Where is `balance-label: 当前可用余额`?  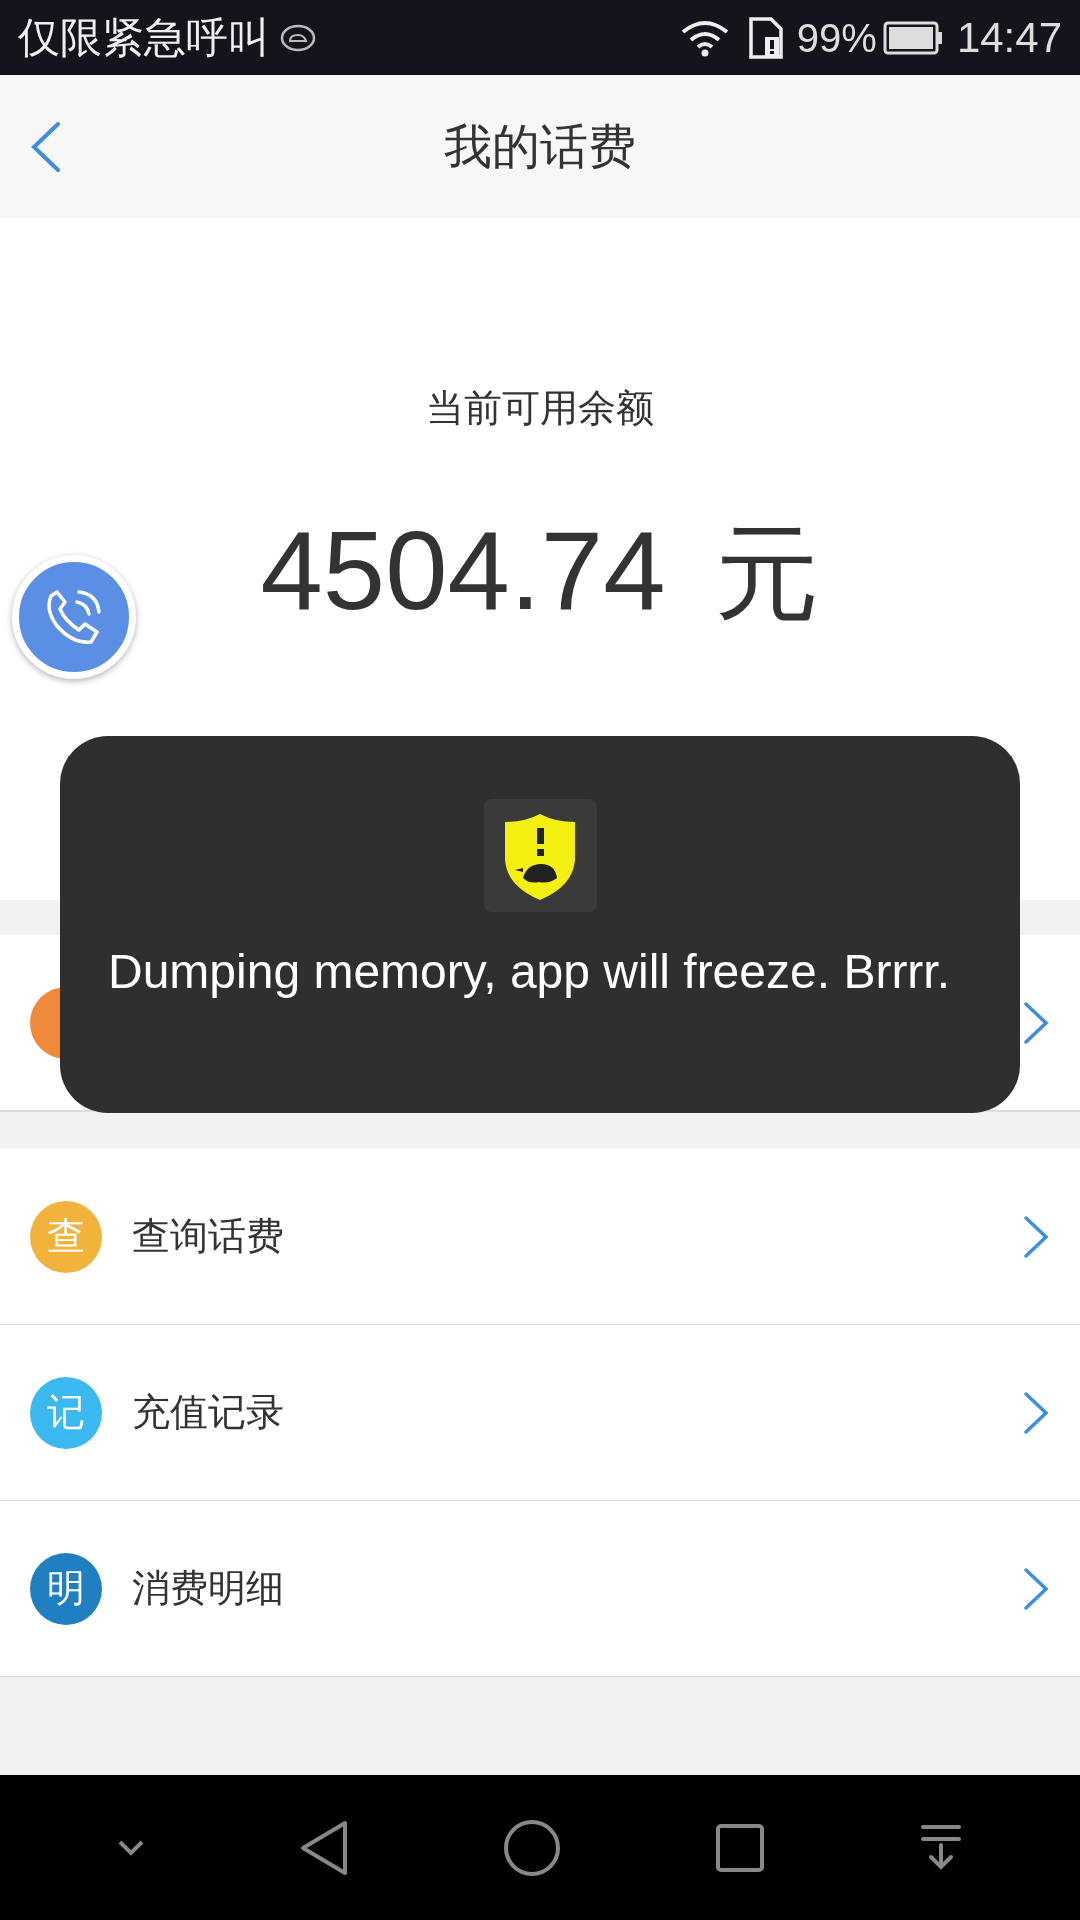 balance-label: 当前可用余额 is located at coordinates (540, 408).